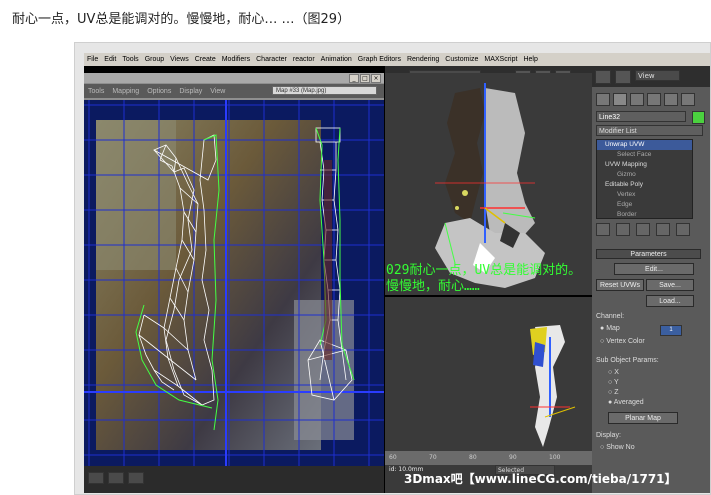  I want to click on modify-tab-icon, so click(620, 99).